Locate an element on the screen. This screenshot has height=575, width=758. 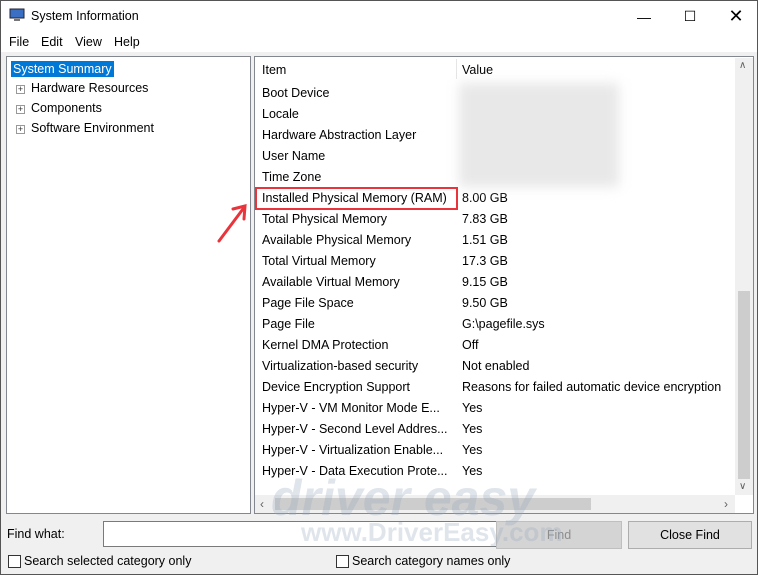
blurred-values is located at coordinates (539, 135).